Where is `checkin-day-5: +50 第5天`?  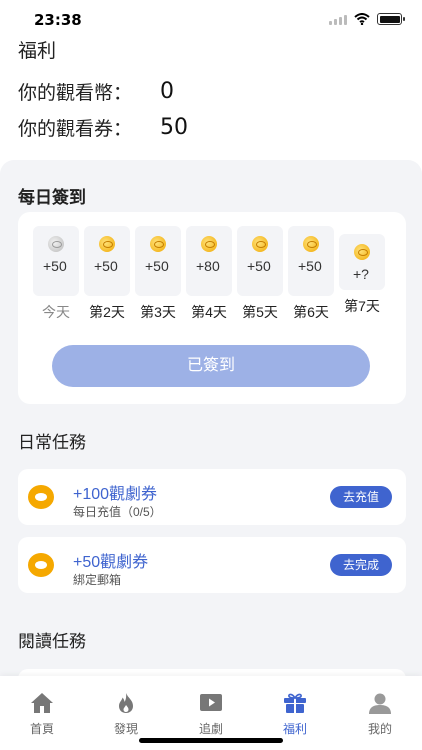
checkin-day-5: +50 第5天 is located at coordinates (260, 274).